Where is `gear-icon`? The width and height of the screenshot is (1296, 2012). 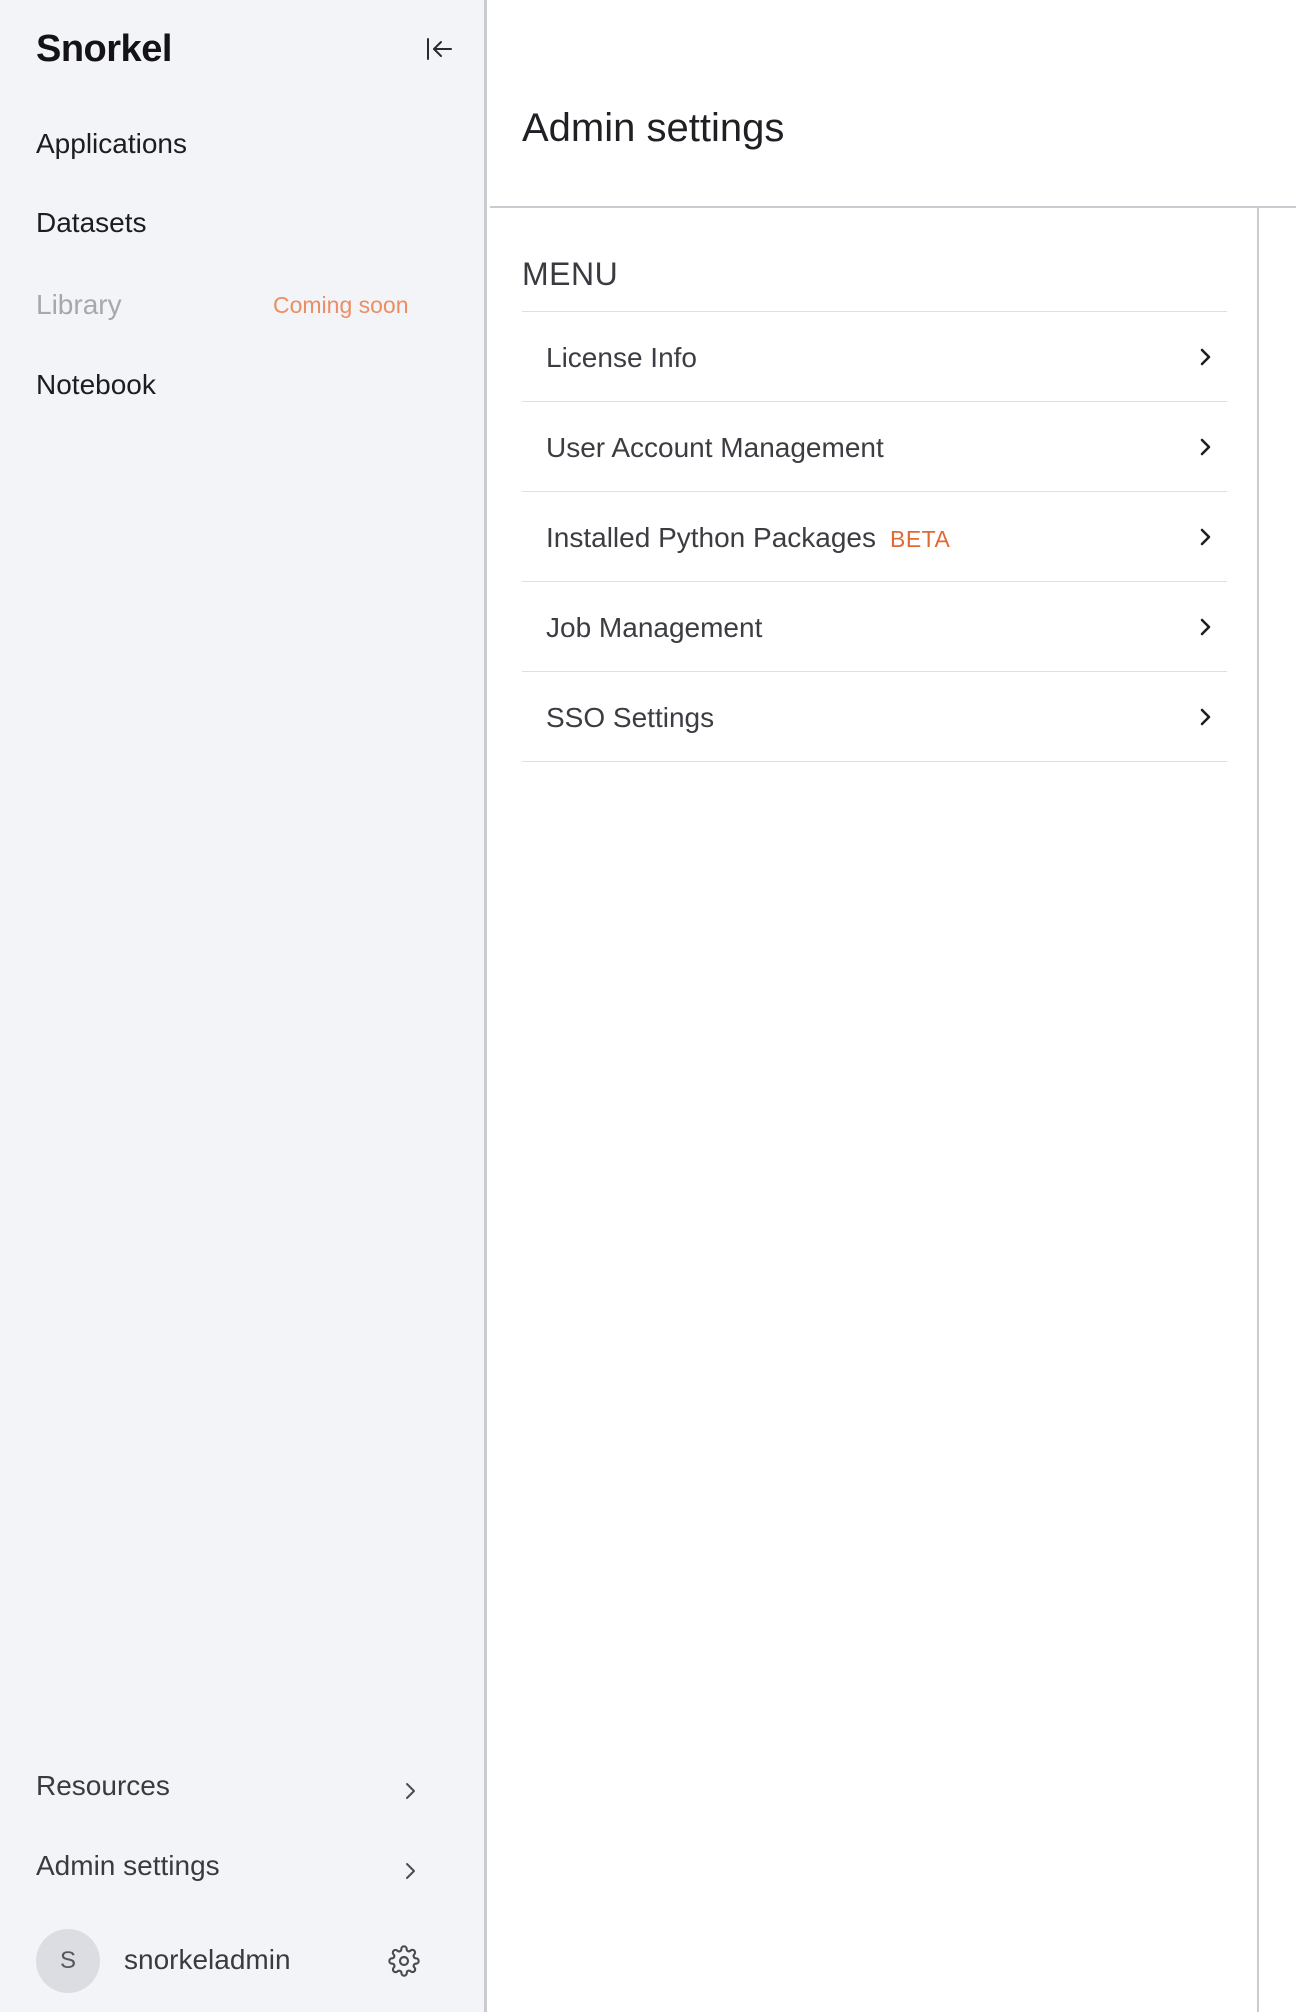
gear-icon is located at coordinates (404, 1961).